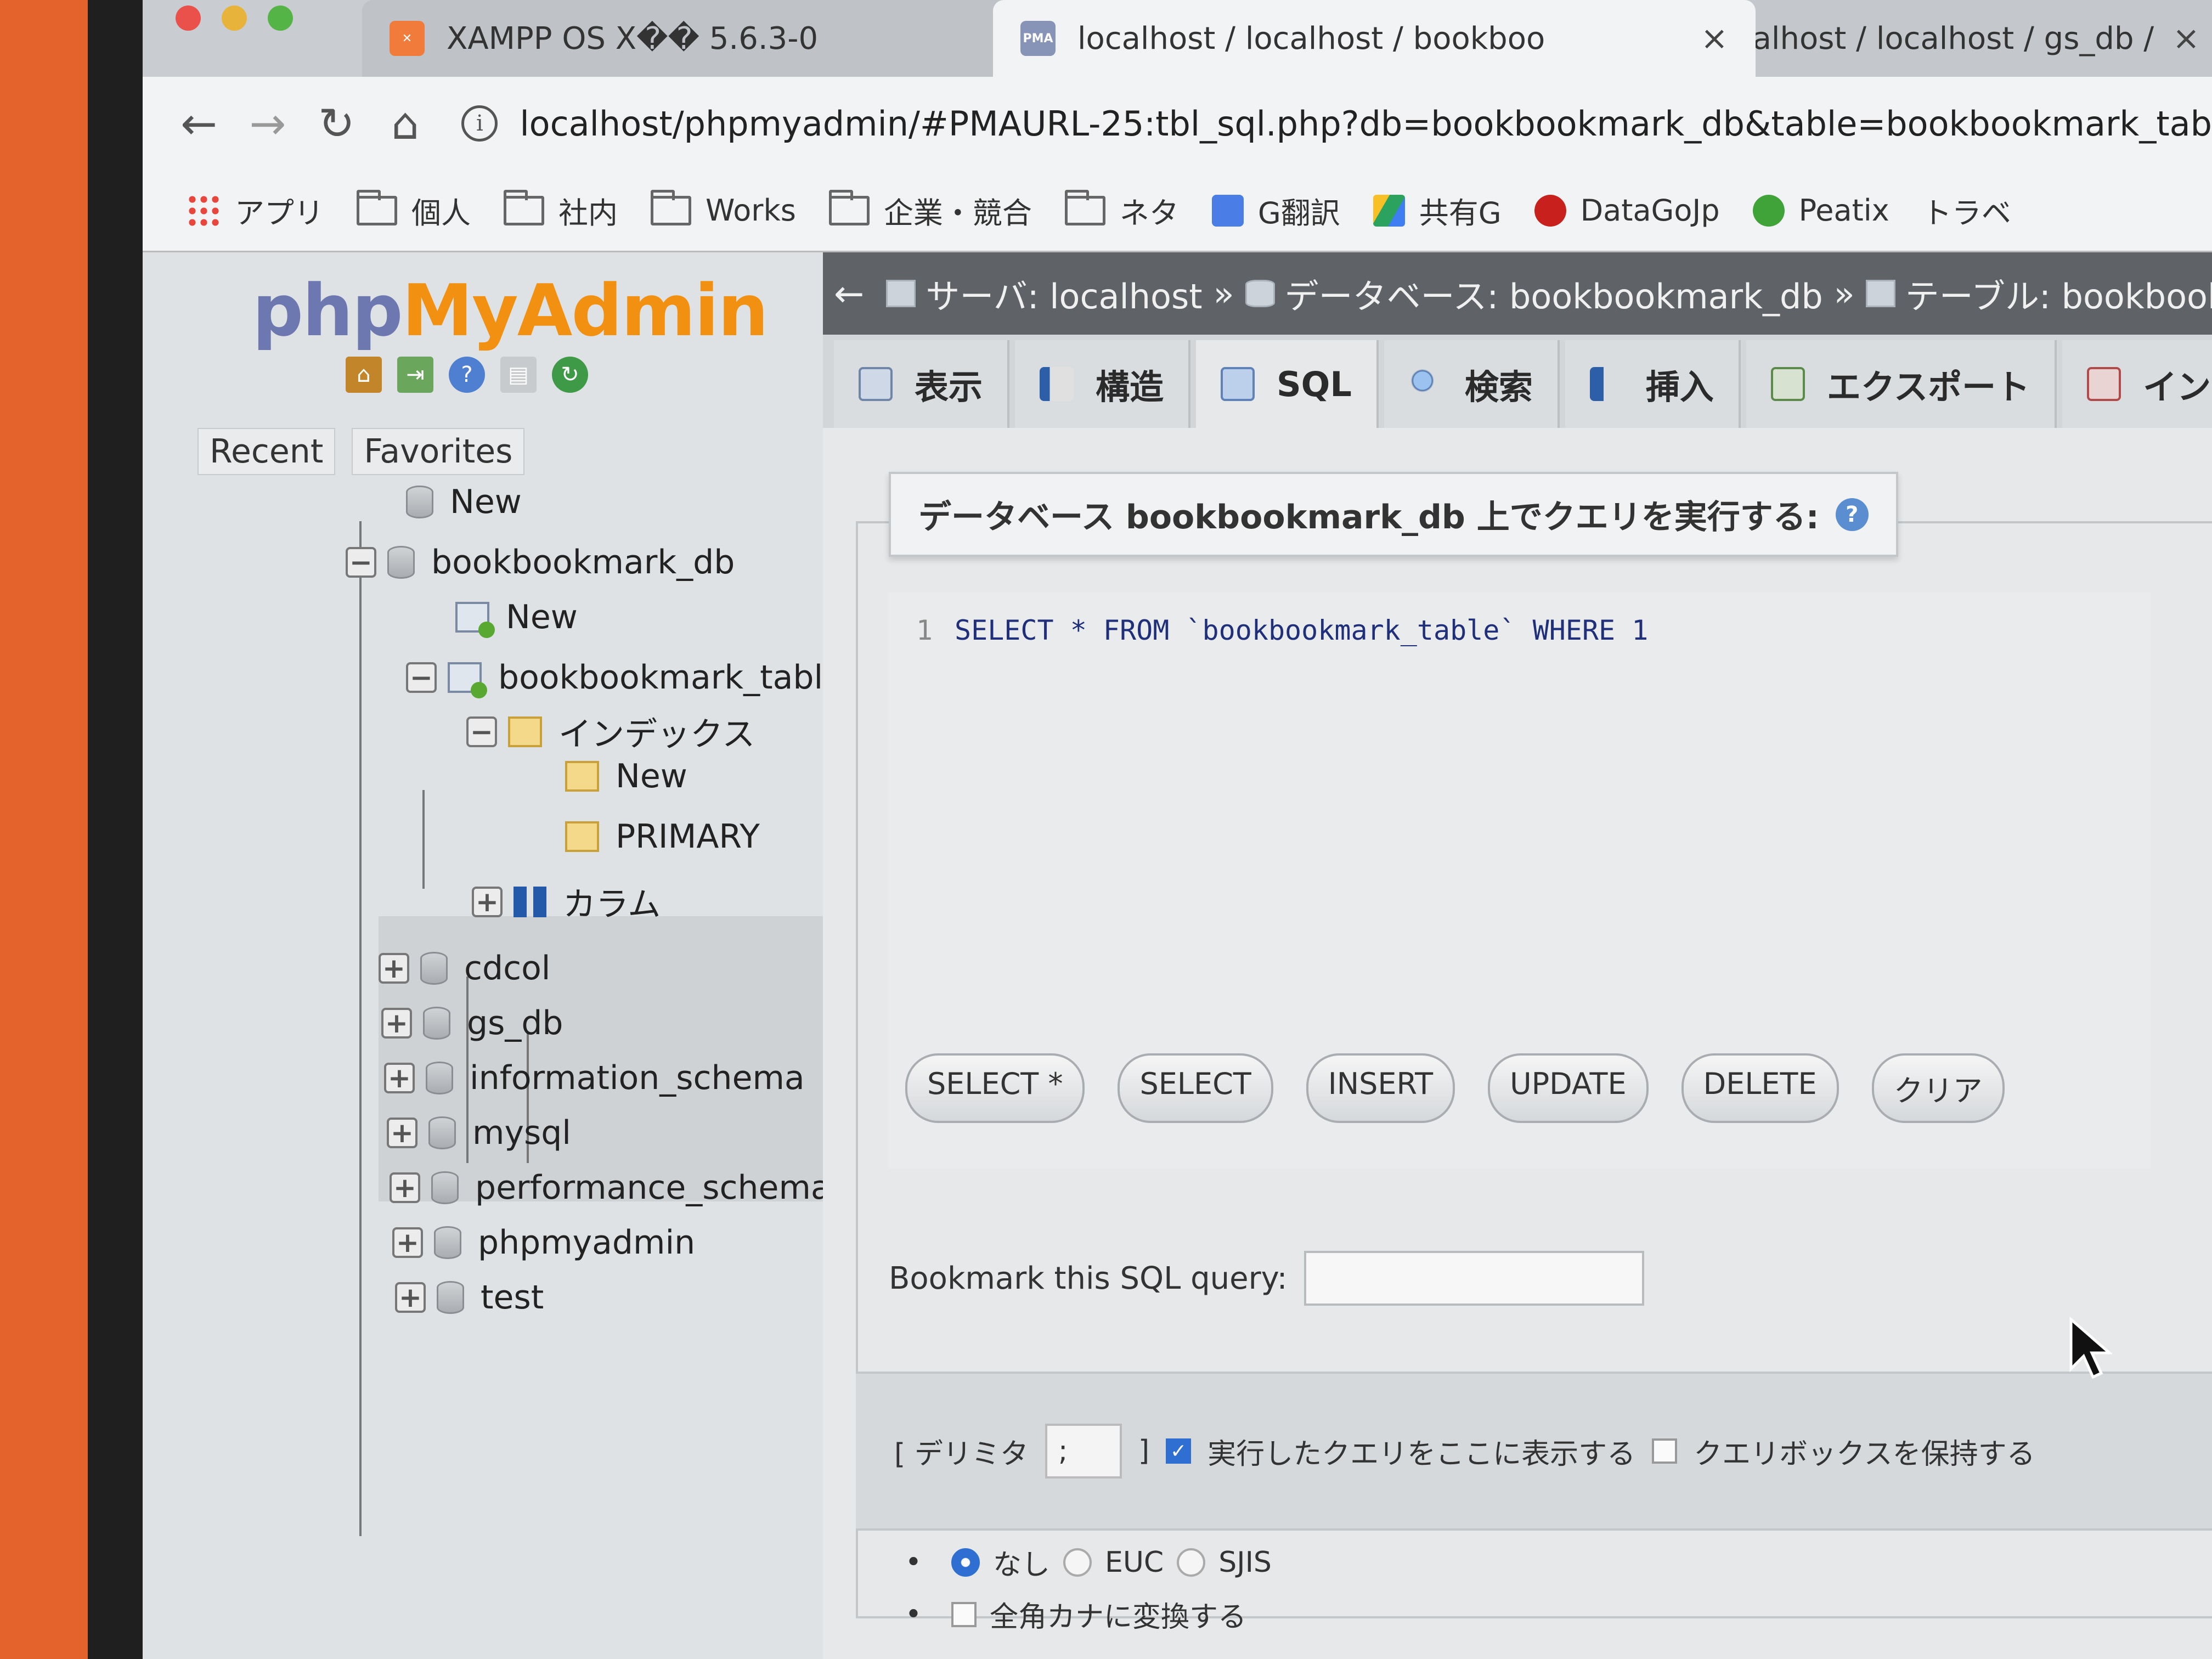  What do you see at coordinates (1627, 210) in the screenshot?
I see `bookmark-link: DataGoJp` at bounding box center [1627, 210].